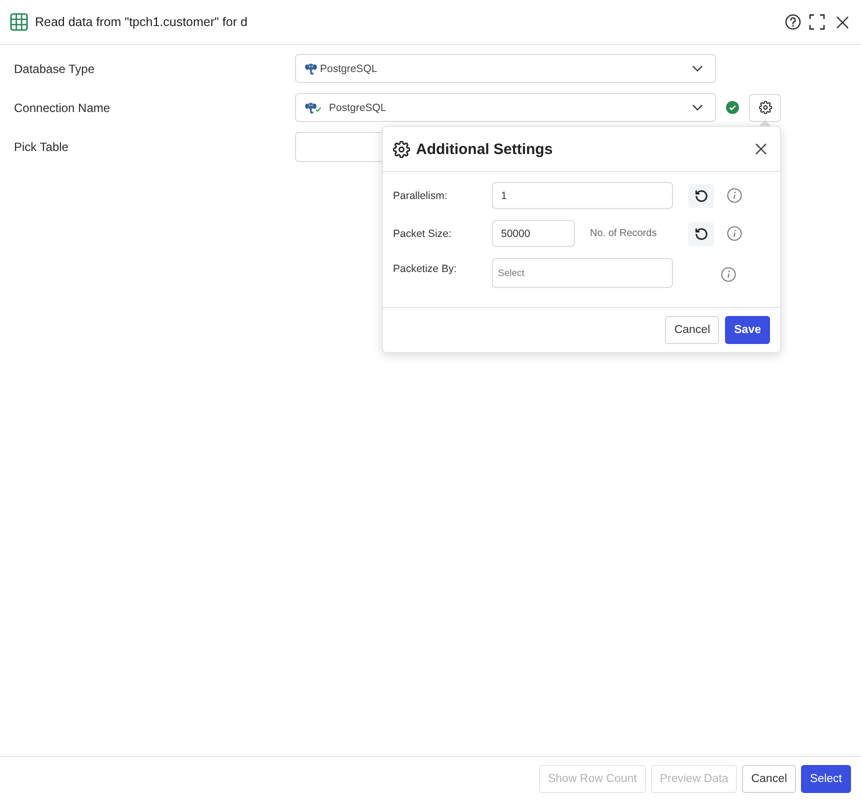 The width and height of the screenshot is (861, 801). I want to click on elephant-icon, so click(311, 68).